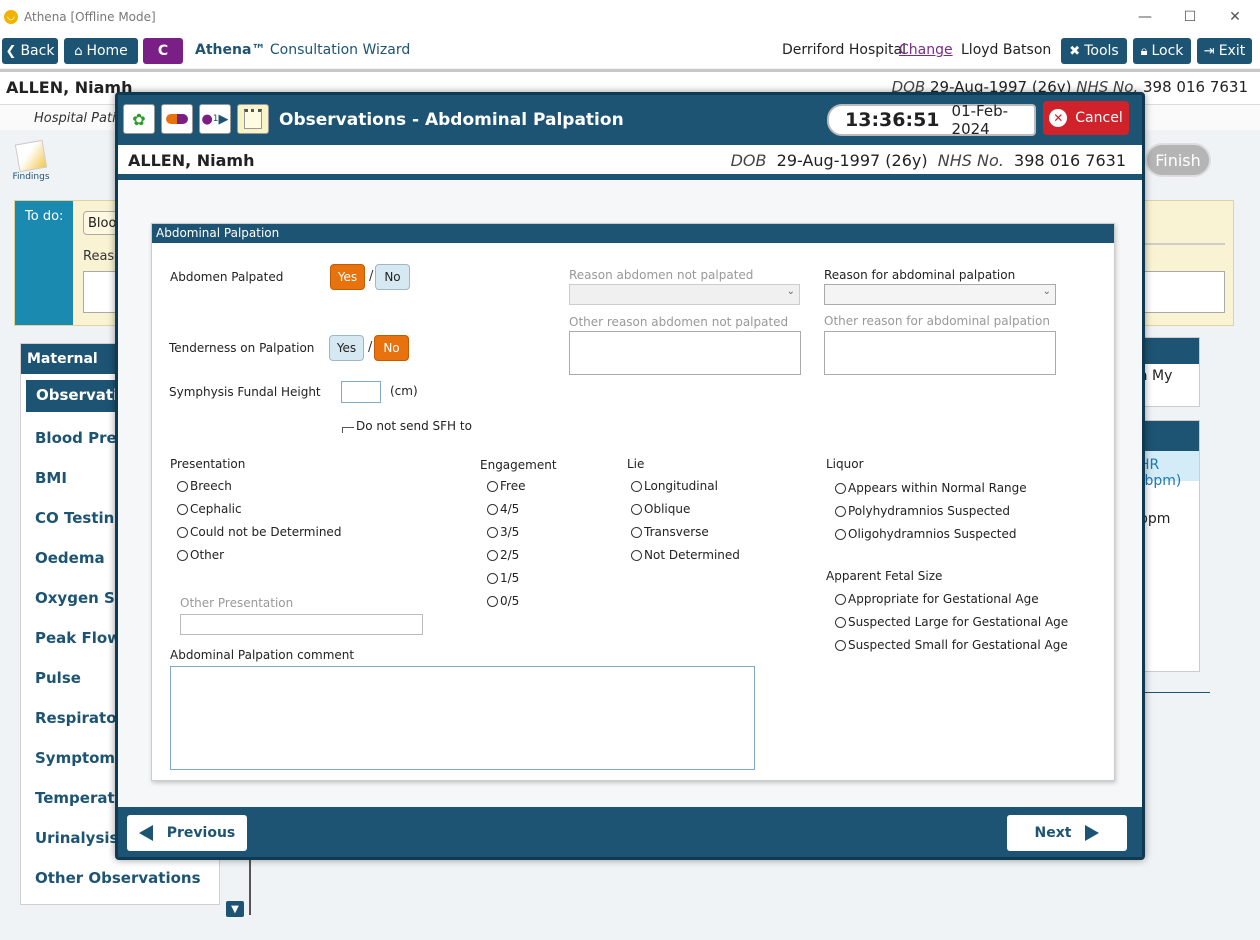 Image resolution: width=1260 pixels, height=940 pixels. I want to click on lie-longitudinal-radio: Longitudinal, so click(674, 486).